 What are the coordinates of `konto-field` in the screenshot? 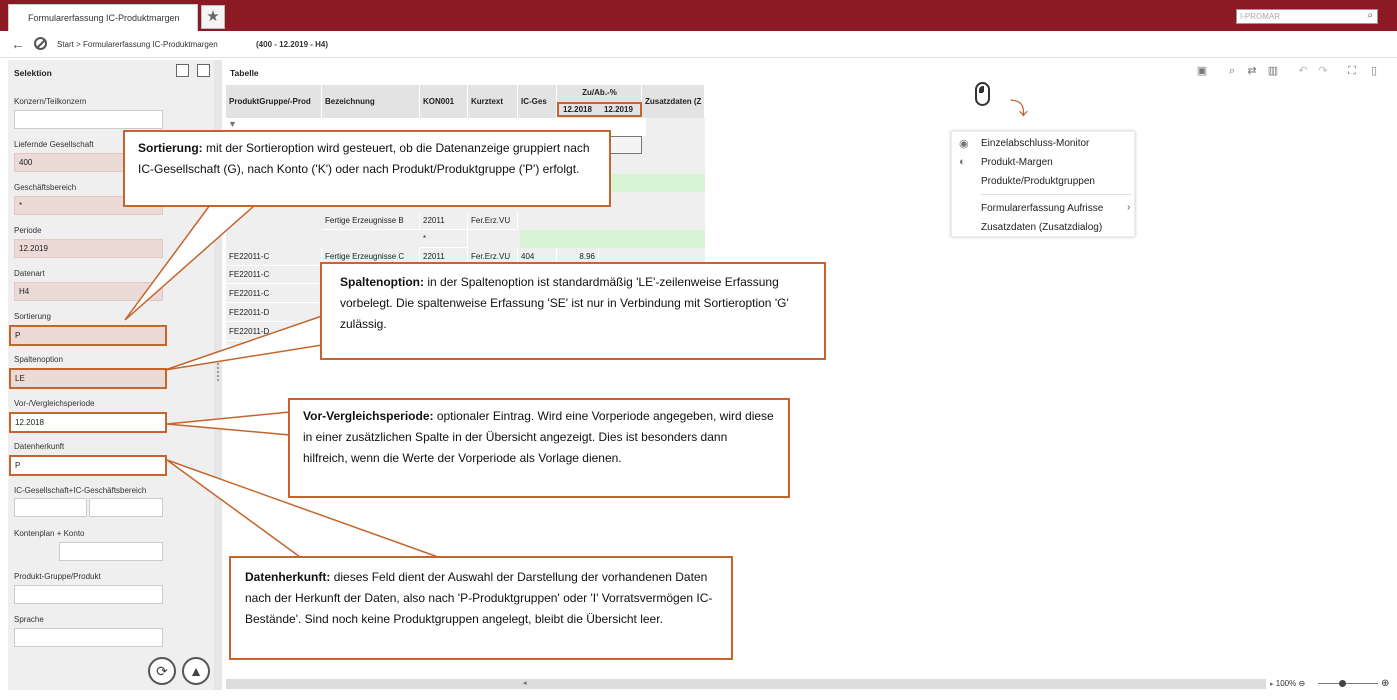 It's located at (111, 551).